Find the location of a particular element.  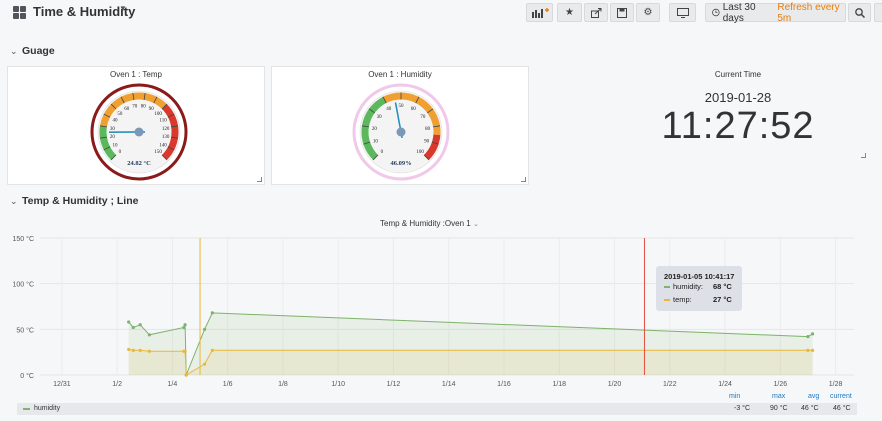

y-tick-label: 150 °C is located at coordinates (23, 239).